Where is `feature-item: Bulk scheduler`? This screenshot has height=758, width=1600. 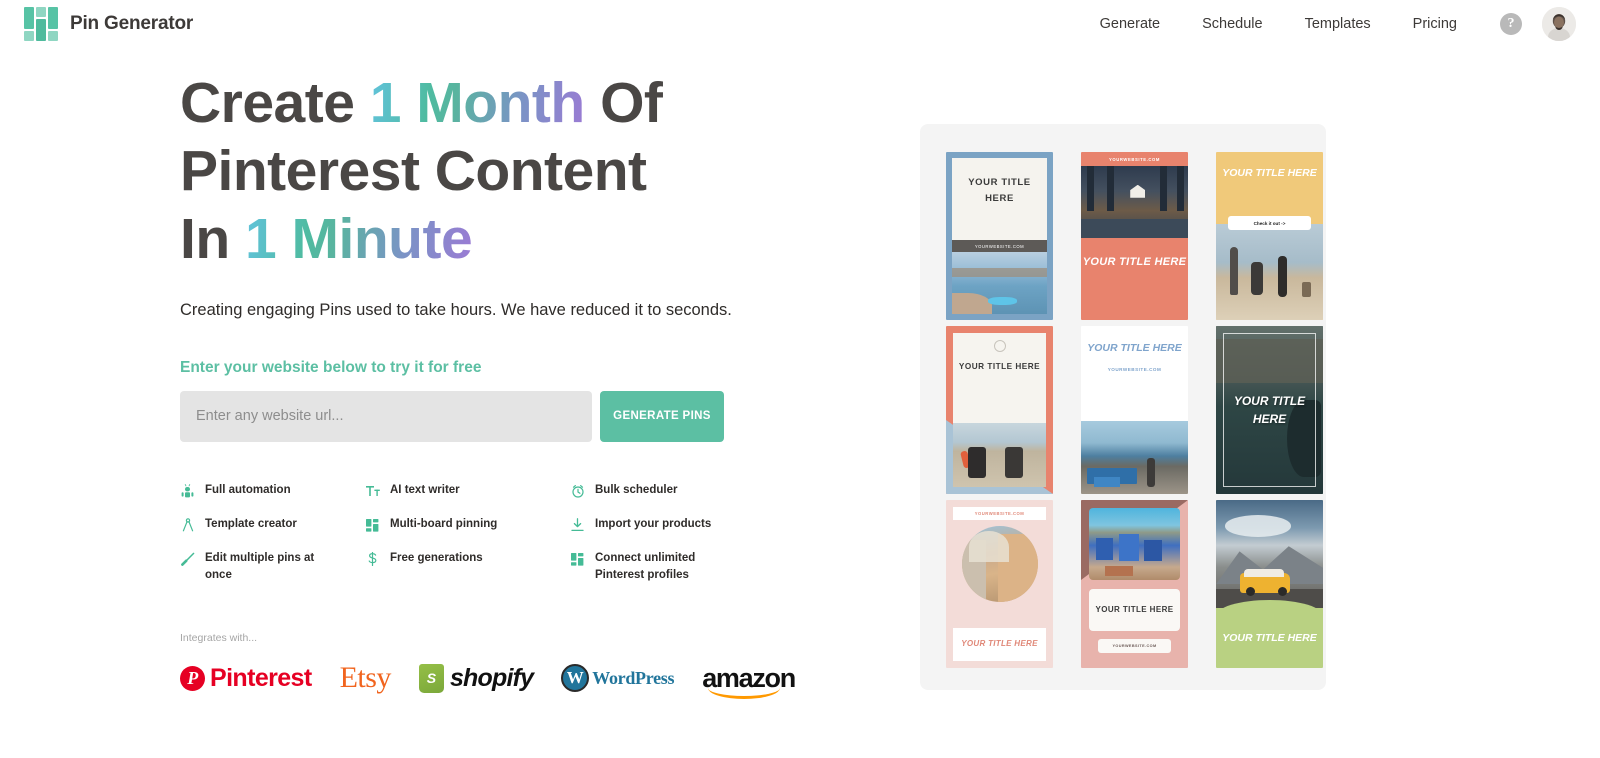
feature-item: Bulk scheduler is located at coordinates (670, 491).